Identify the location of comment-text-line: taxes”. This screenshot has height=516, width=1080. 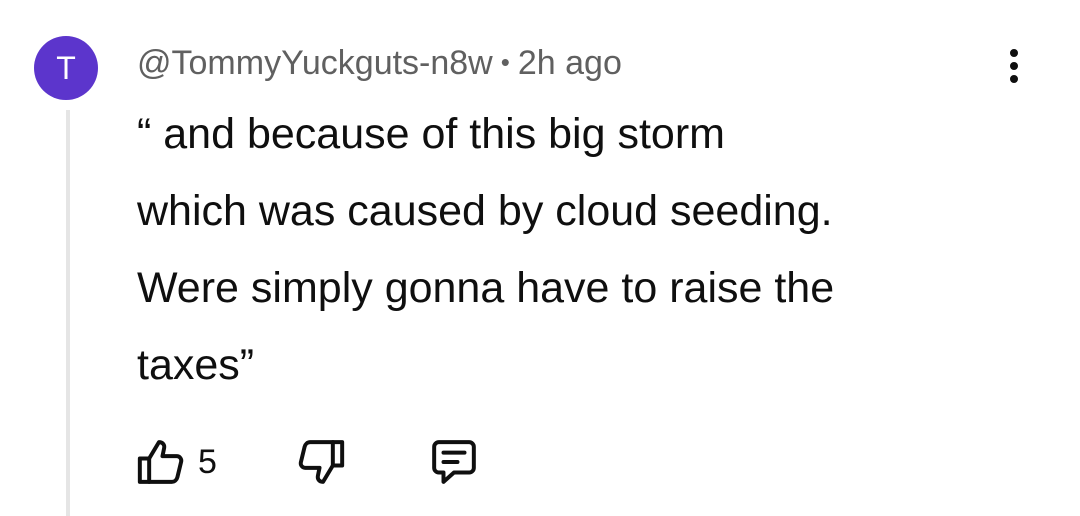
(196, 365).